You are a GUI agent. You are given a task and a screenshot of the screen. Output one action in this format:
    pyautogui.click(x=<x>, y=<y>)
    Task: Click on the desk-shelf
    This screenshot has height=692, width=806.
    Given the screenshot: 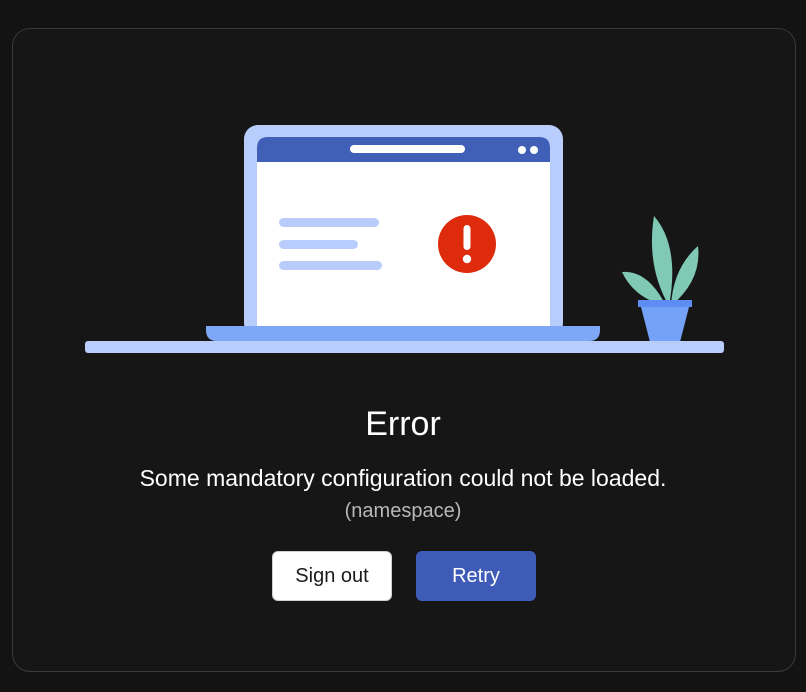 What is the action you would take?
    pyautogui.click(x=404, y=347)
    